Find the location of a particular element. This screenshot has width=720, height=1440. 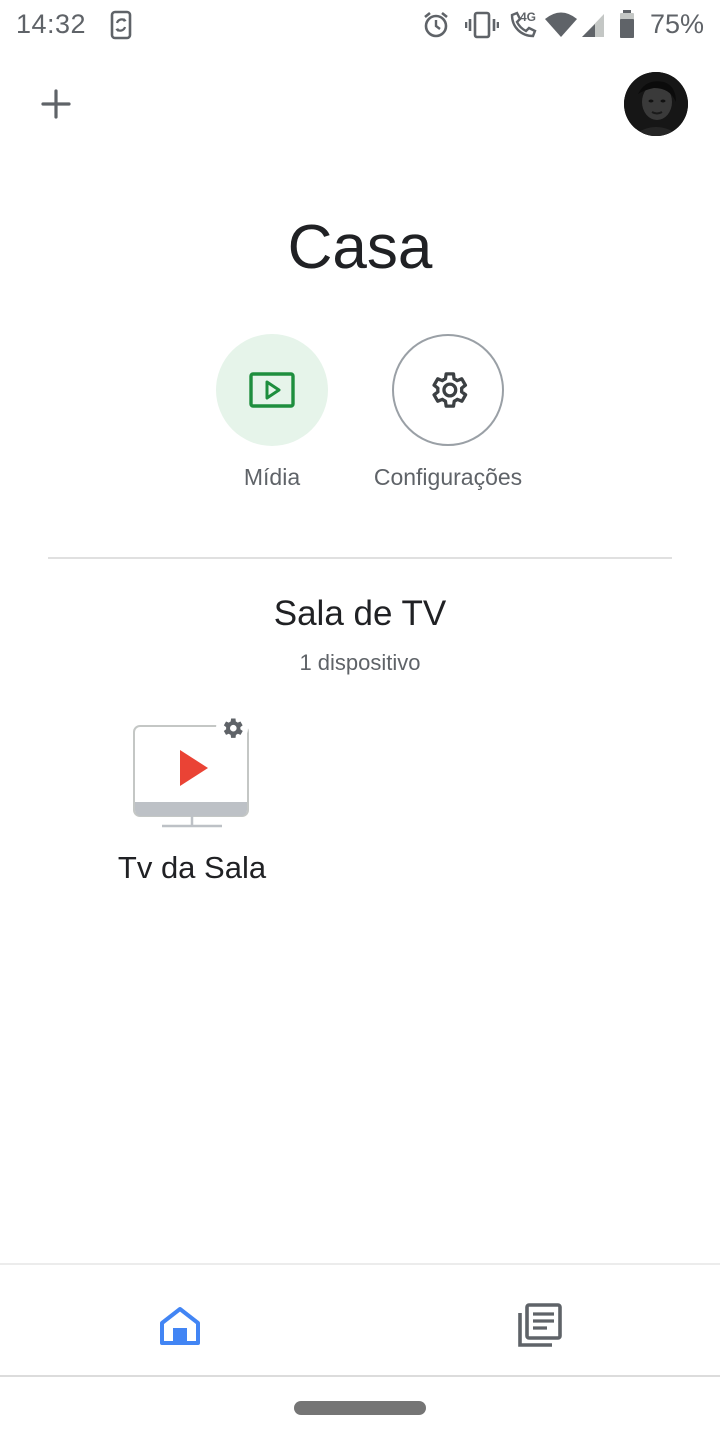

status-bar: 14:32 4G 75% is located at coordinates (360, 25).